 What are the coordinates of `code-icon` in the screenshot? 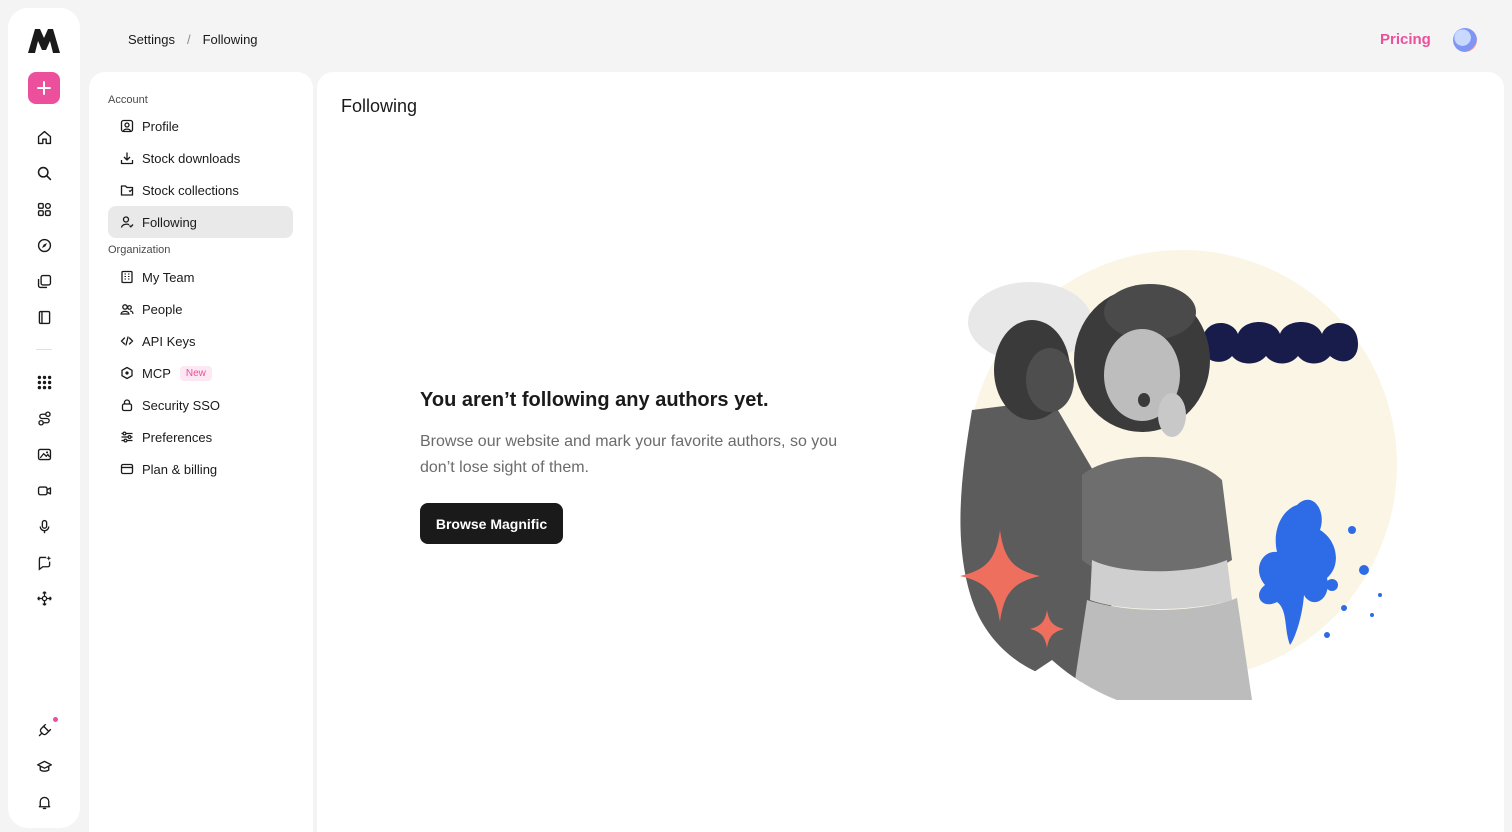 It's located at (127, 341).